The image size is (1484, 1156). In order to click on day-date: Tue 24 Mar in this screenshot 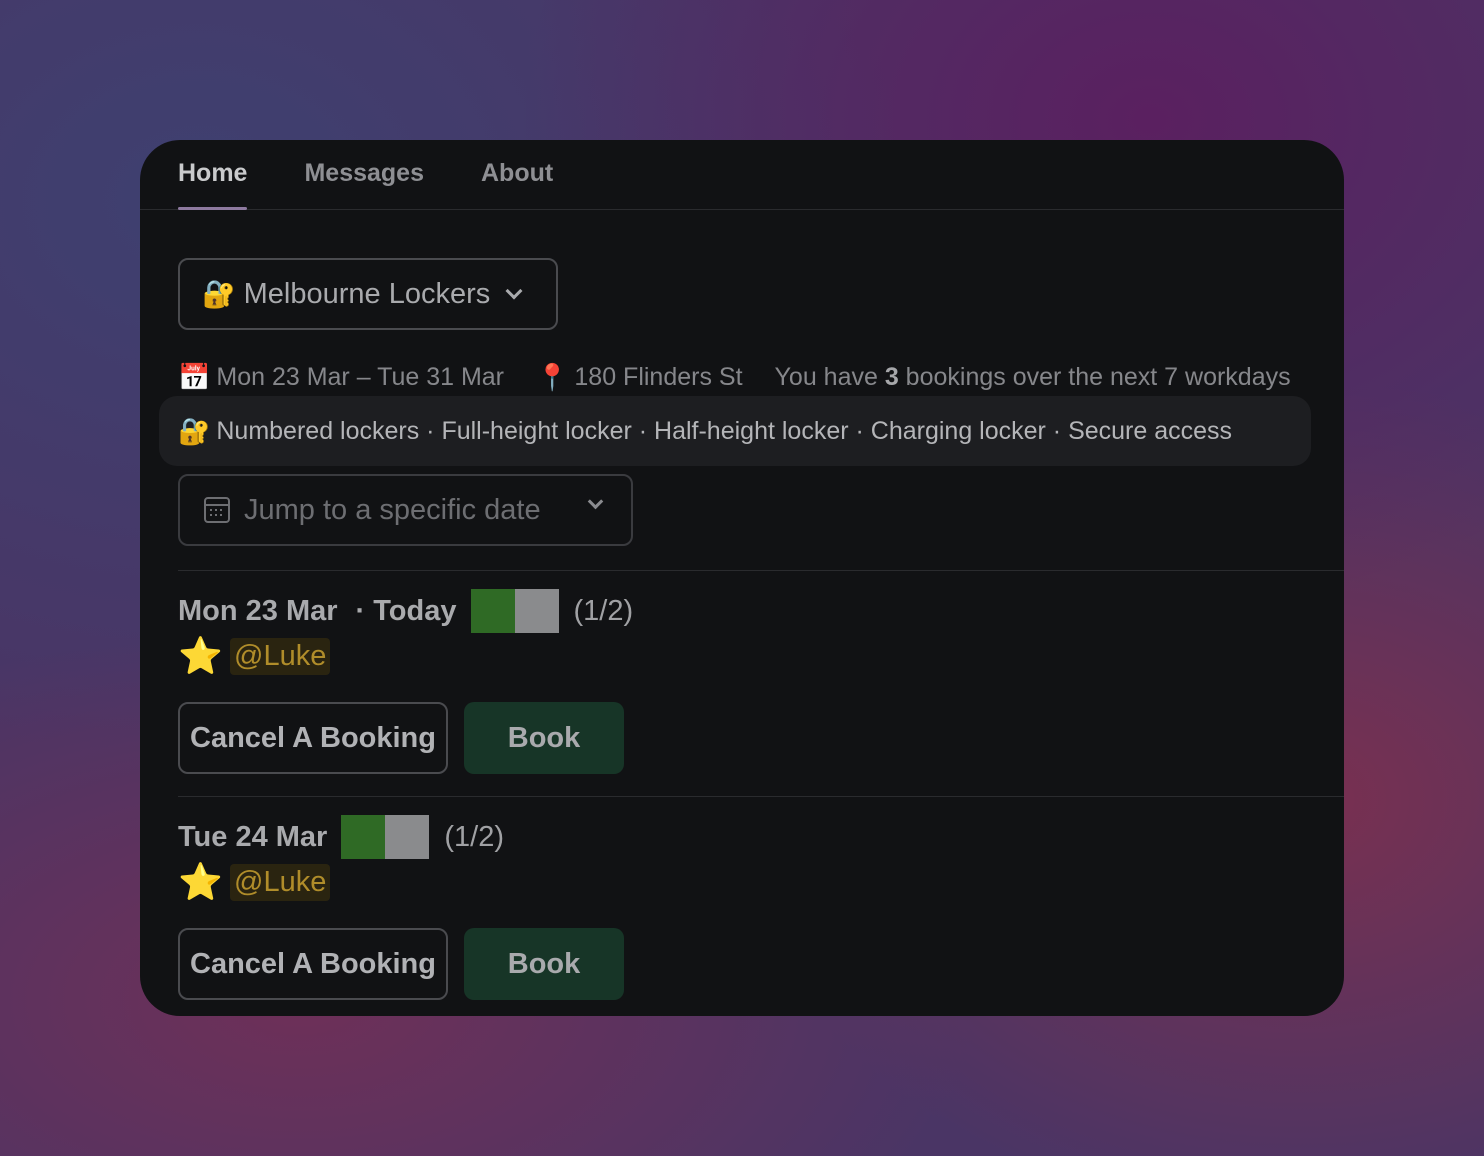, I will do `click(253, 836)`.